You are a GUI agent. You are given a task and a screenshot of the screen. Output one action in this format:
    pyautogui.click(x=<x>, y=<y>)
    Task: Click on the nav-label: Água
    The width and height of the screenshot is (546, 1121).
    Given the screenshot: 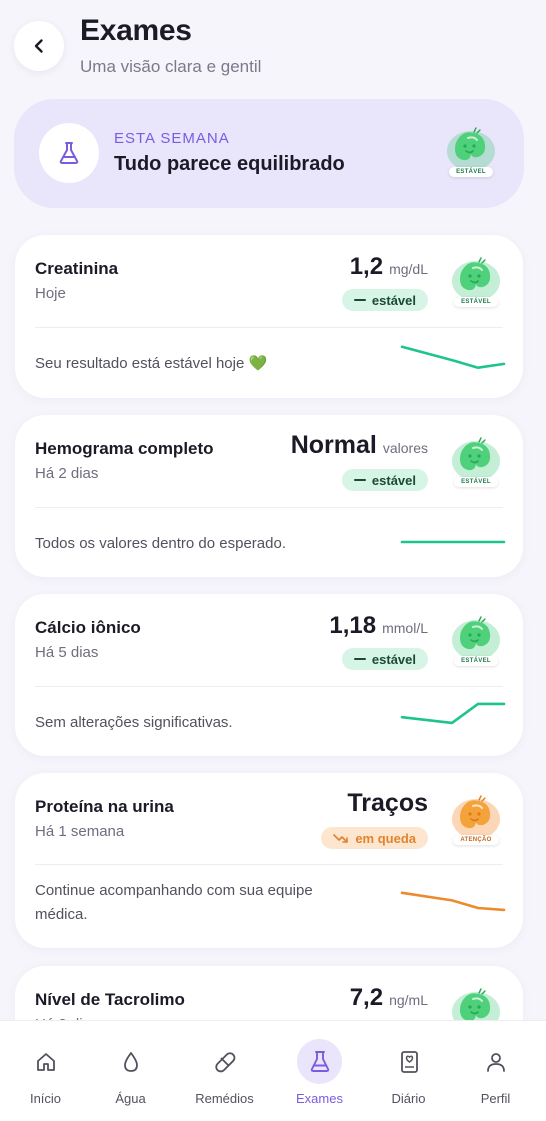 What is the action you would take?
    pyautogui.click(x=130, y=1098)
    